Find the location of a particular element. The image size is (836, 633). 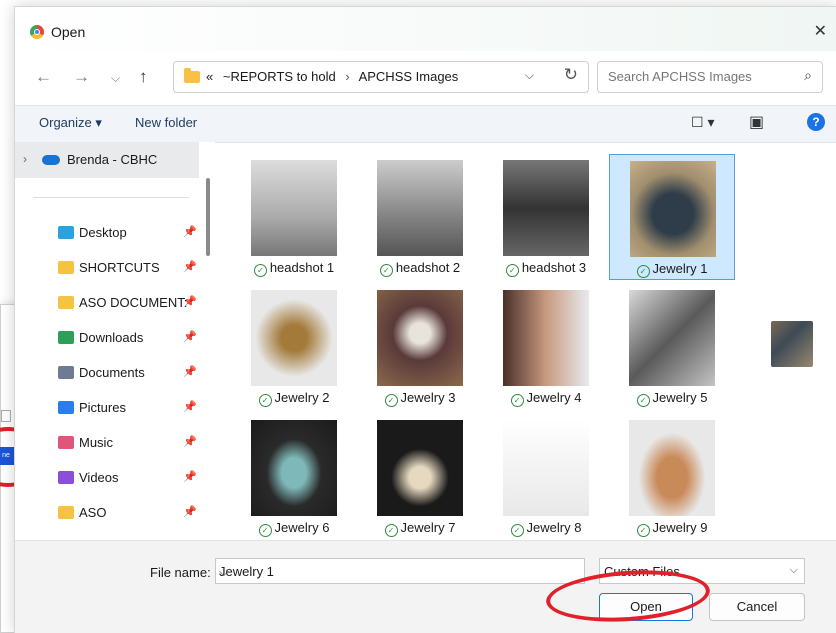

file-thumbnail: ✓ Jewelry 8 is located at coordinates (546, 477).